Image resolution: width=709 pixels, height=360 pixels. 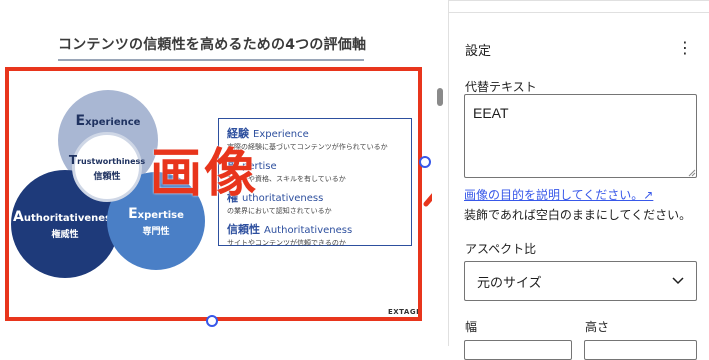 I want to click on settings-panel-title: 設定, so click(x=478, y=51).